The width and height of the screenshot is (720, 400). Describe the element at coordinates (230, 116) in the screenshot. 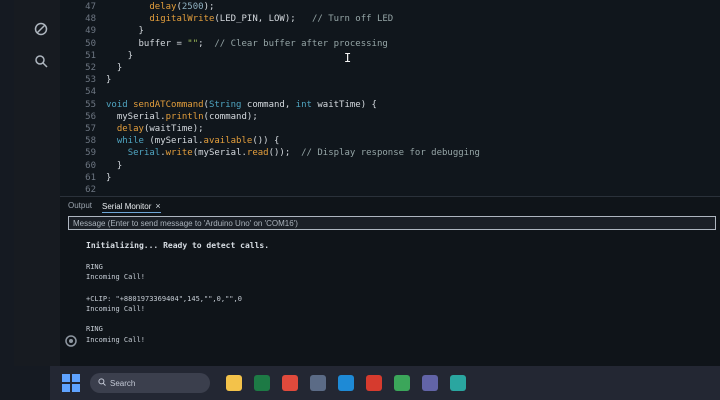

I see `code-token: (command);` at that location.